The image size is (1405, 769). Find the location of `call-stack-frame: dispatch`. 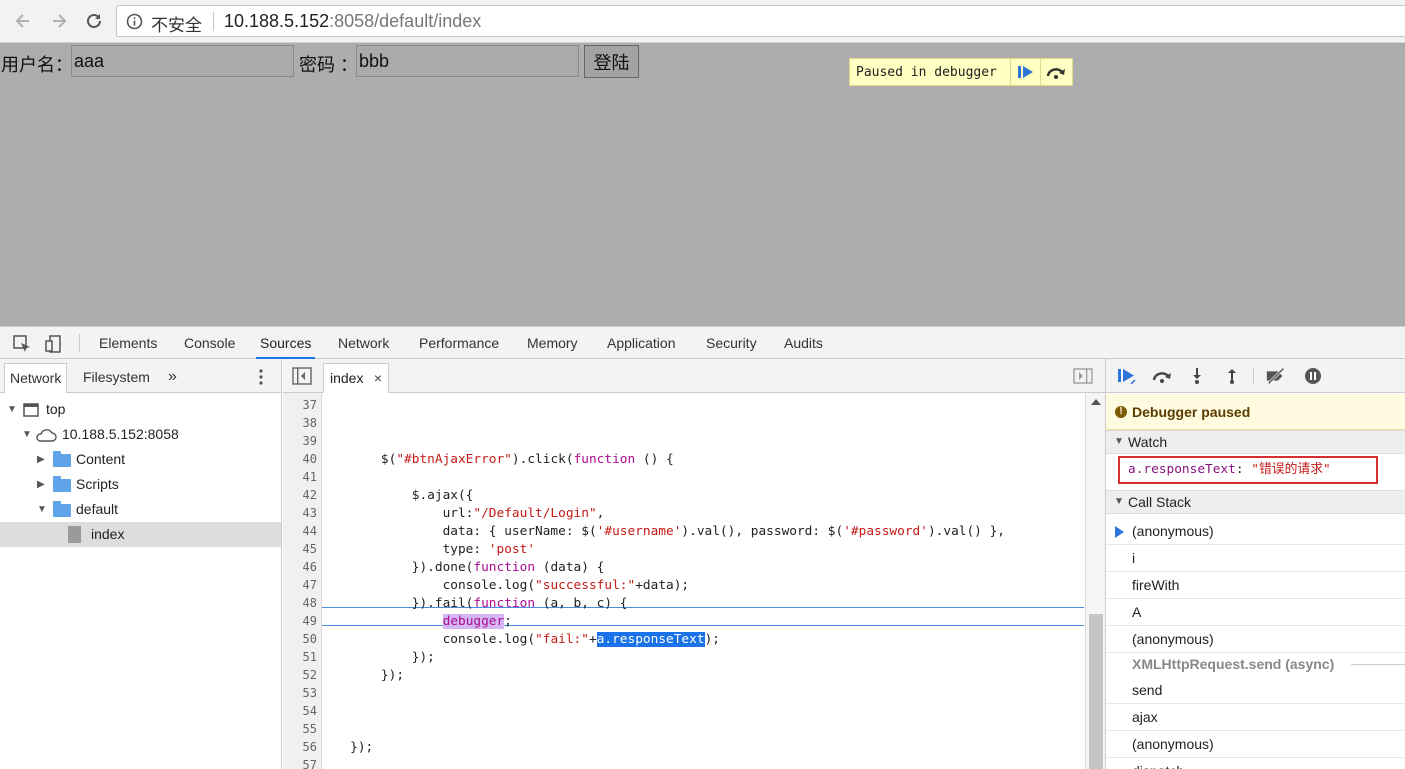

call-stack-frame: dispatch is located at coordinates (1255, 763).